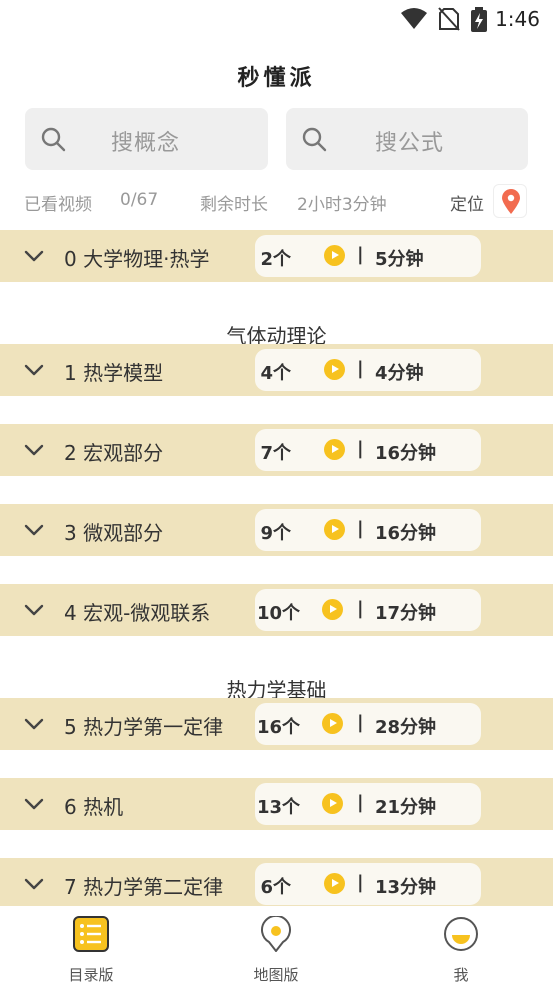 The height and width of the screenshot is (983, 553). Describe the element at coordinates (368, 256) in the screenshot. I see `chapter-stats-pill: 2个 | 5分钟` at that location.